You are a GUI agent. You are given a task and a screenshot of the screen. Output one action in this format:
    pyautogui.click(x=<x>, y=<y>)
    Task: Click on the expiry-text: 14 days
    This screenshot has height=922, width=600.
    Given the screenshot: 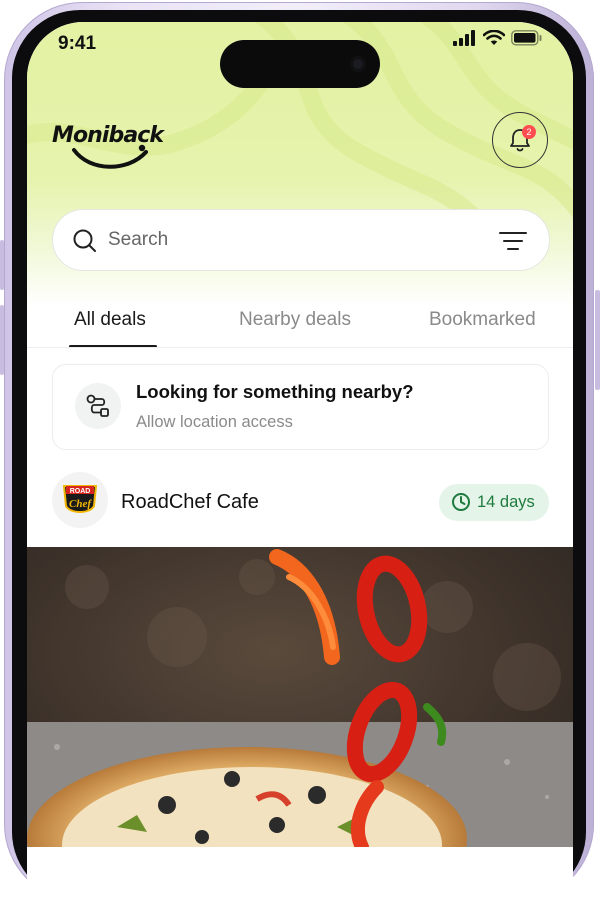 What is the action you would take?
    pyautogui.click(x=506, y=502)
    